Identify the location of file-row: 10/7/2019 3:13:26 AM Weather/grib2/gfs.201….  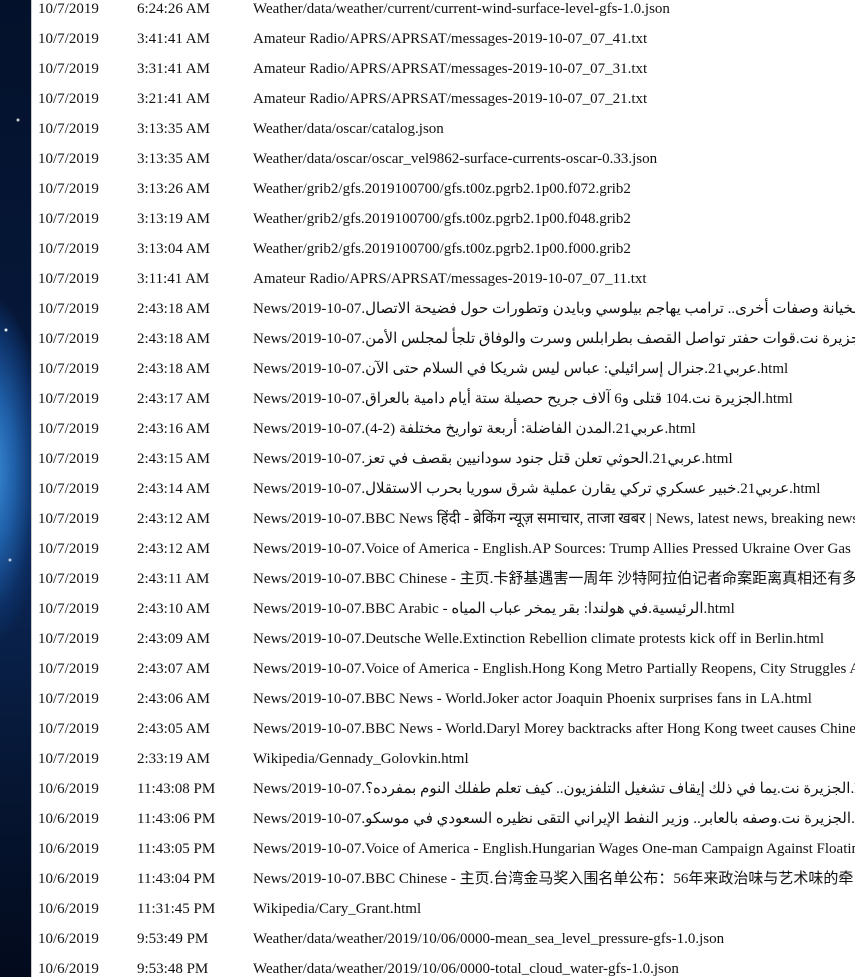
(443, 189).